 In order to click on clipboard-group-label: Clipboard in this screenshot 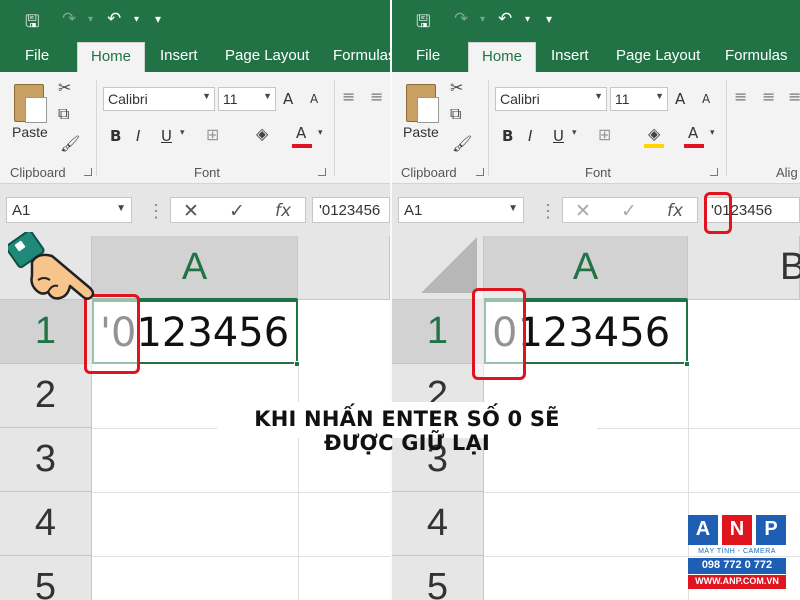, I will do `click(38, 172)`.